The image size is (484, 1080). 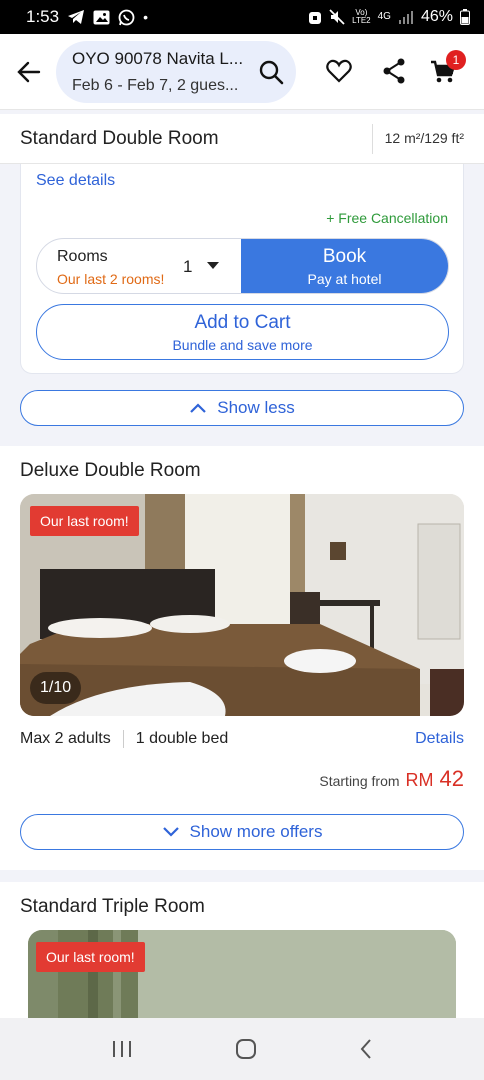 I want to click on rooms-label: Rooms, so click(x=82, y=256).